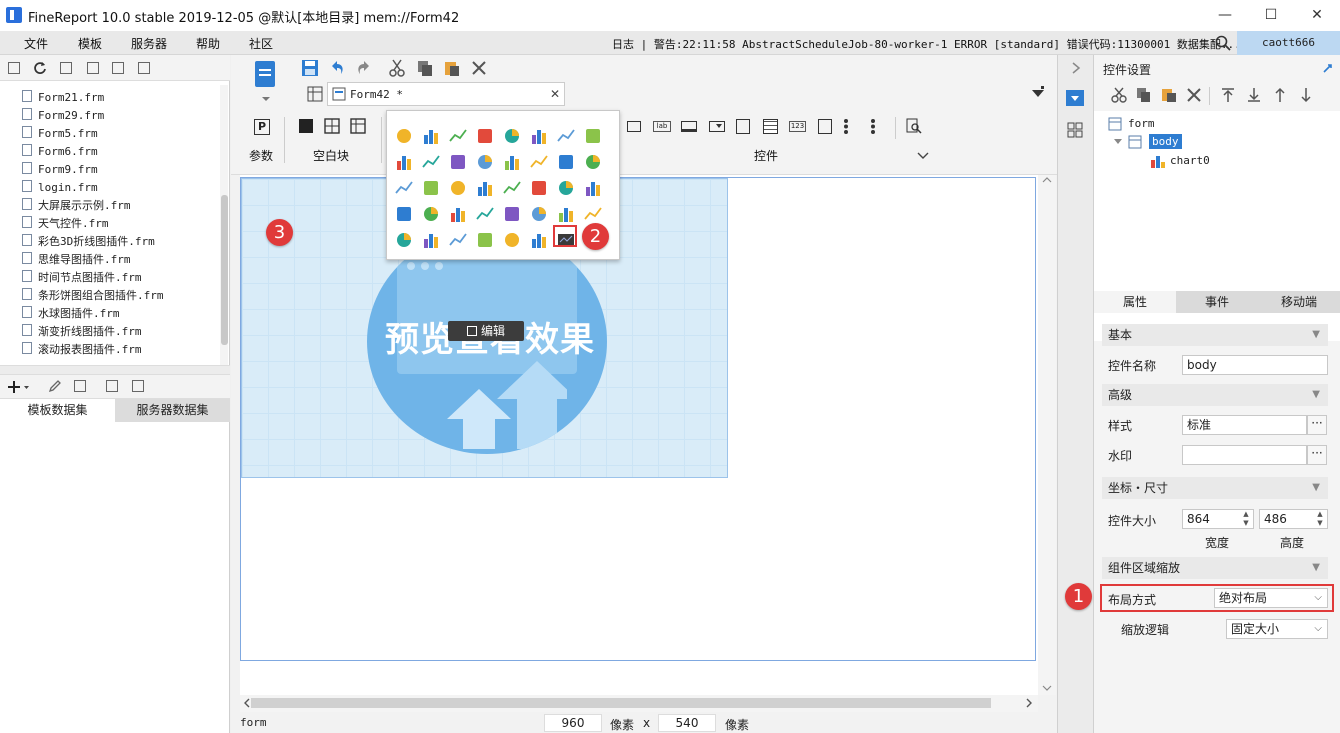  I want to click on menu-server: 服务器, so click(149, 43).